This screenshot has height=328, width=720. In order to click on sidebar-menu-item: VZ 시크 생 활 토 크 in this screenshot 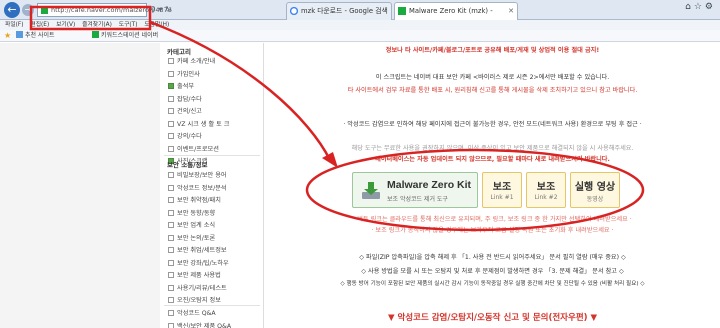, I will do `click(198, 125)`.